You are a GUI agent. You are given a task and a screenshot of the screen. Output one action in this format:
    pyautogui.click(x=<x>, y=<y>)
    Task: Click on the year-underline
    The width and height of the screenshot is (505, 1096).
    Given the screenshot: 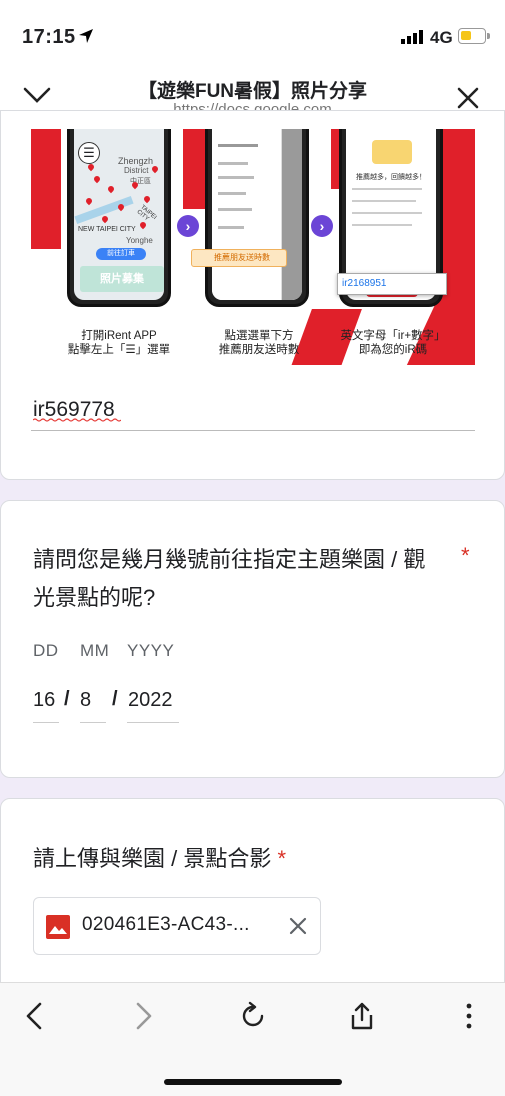 What is the action you would take?
    pyautogui.click(x=153, y=722)
    